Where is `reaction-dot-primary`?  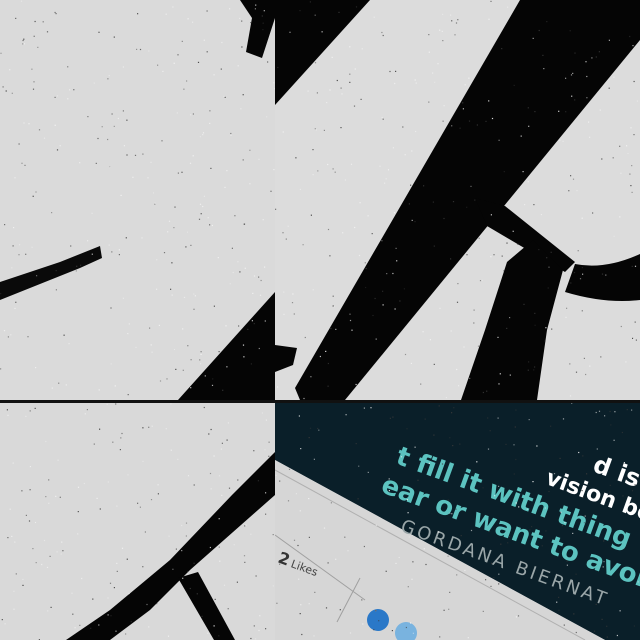 reaction-dot-primary is located at coordinates (378, 620).